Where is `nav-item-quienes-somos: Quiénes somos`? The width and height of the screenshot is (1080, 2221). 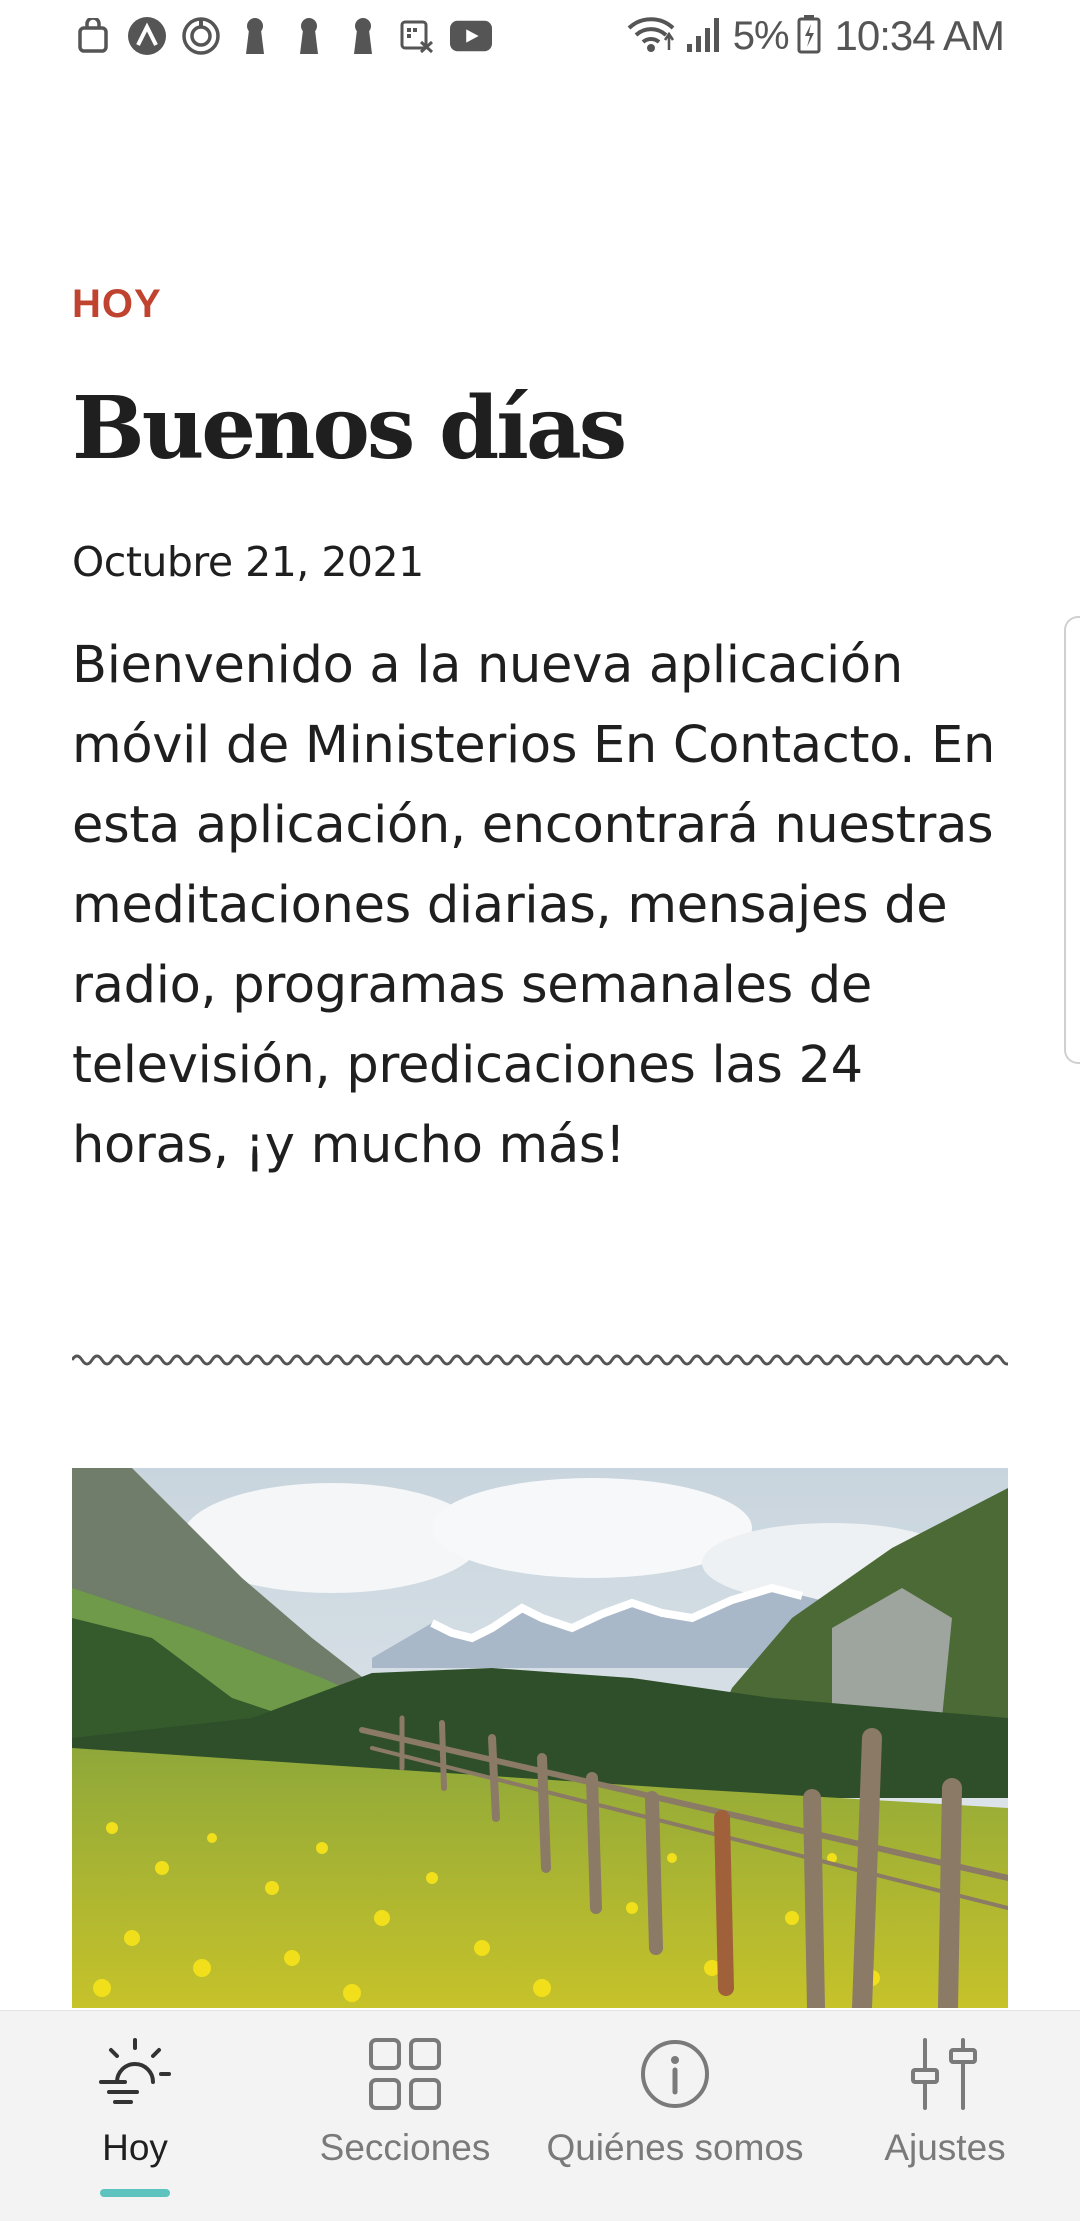 nav-item-quienes-somos: Quiénes somos is located at coordinates (675, 2116).